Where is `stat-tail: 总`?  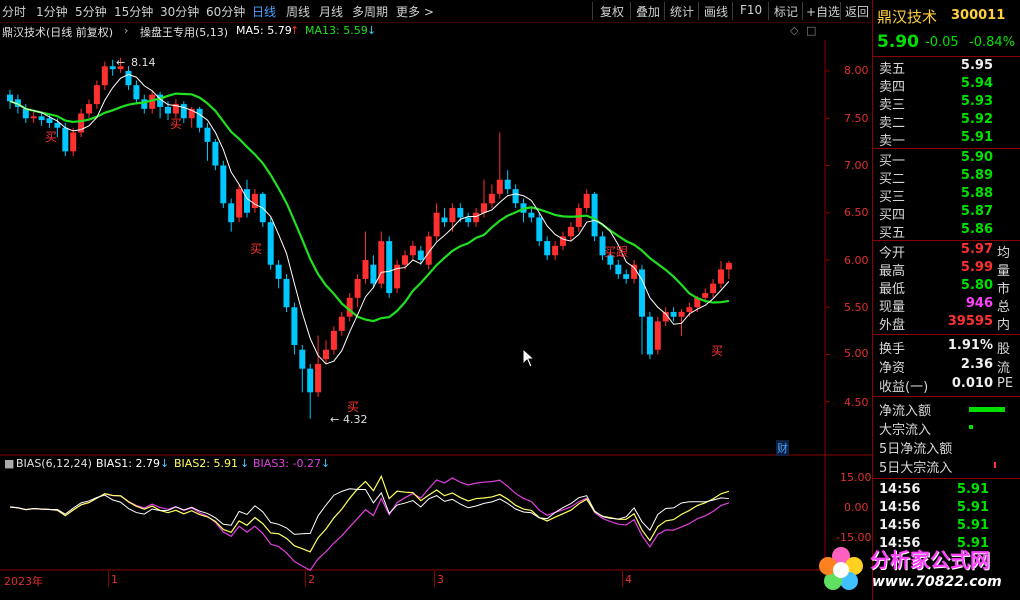 stat-tail: 总 is located at coordinates (1004, 307).